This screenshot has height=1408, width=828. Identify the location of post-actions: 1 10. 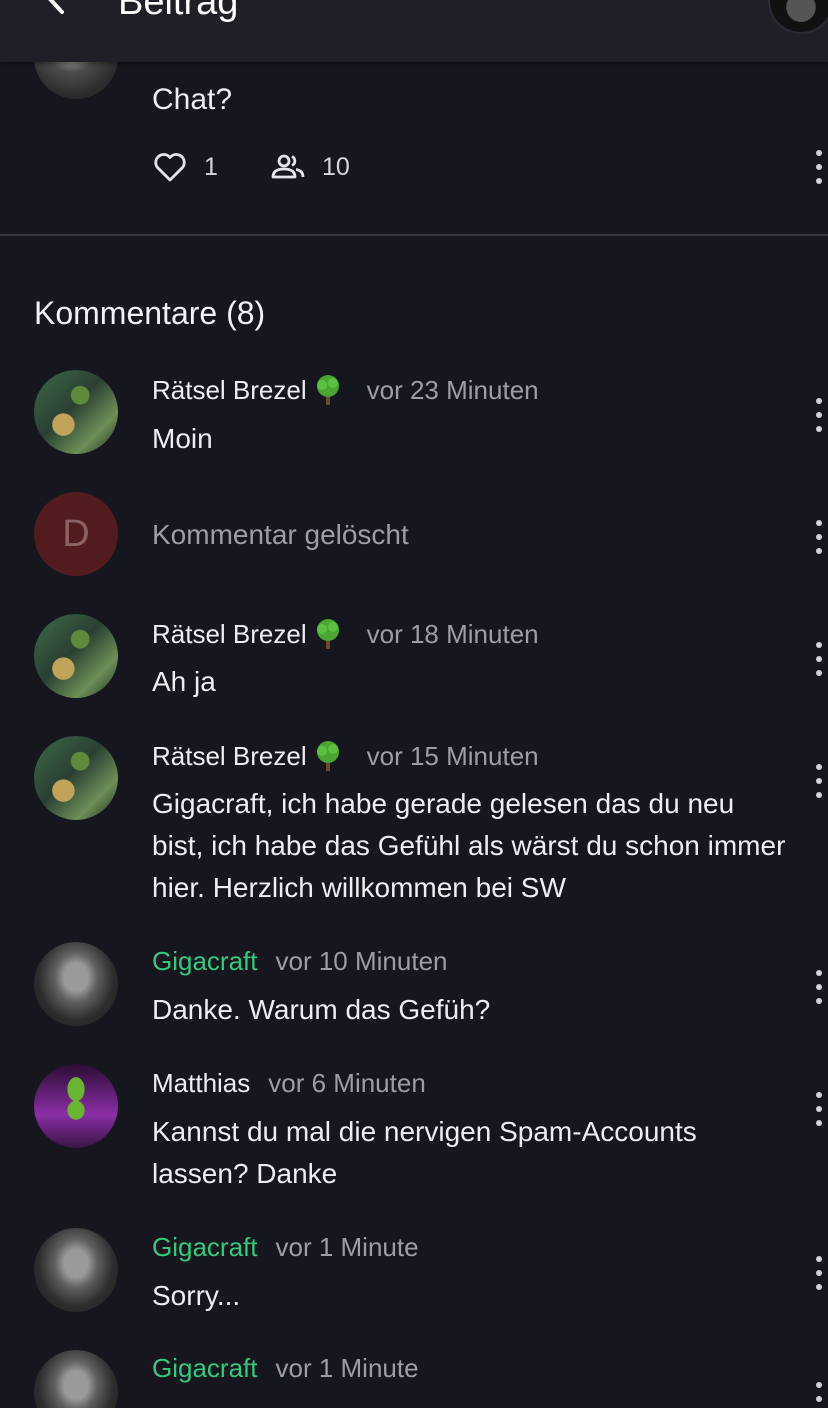
(251, 167).